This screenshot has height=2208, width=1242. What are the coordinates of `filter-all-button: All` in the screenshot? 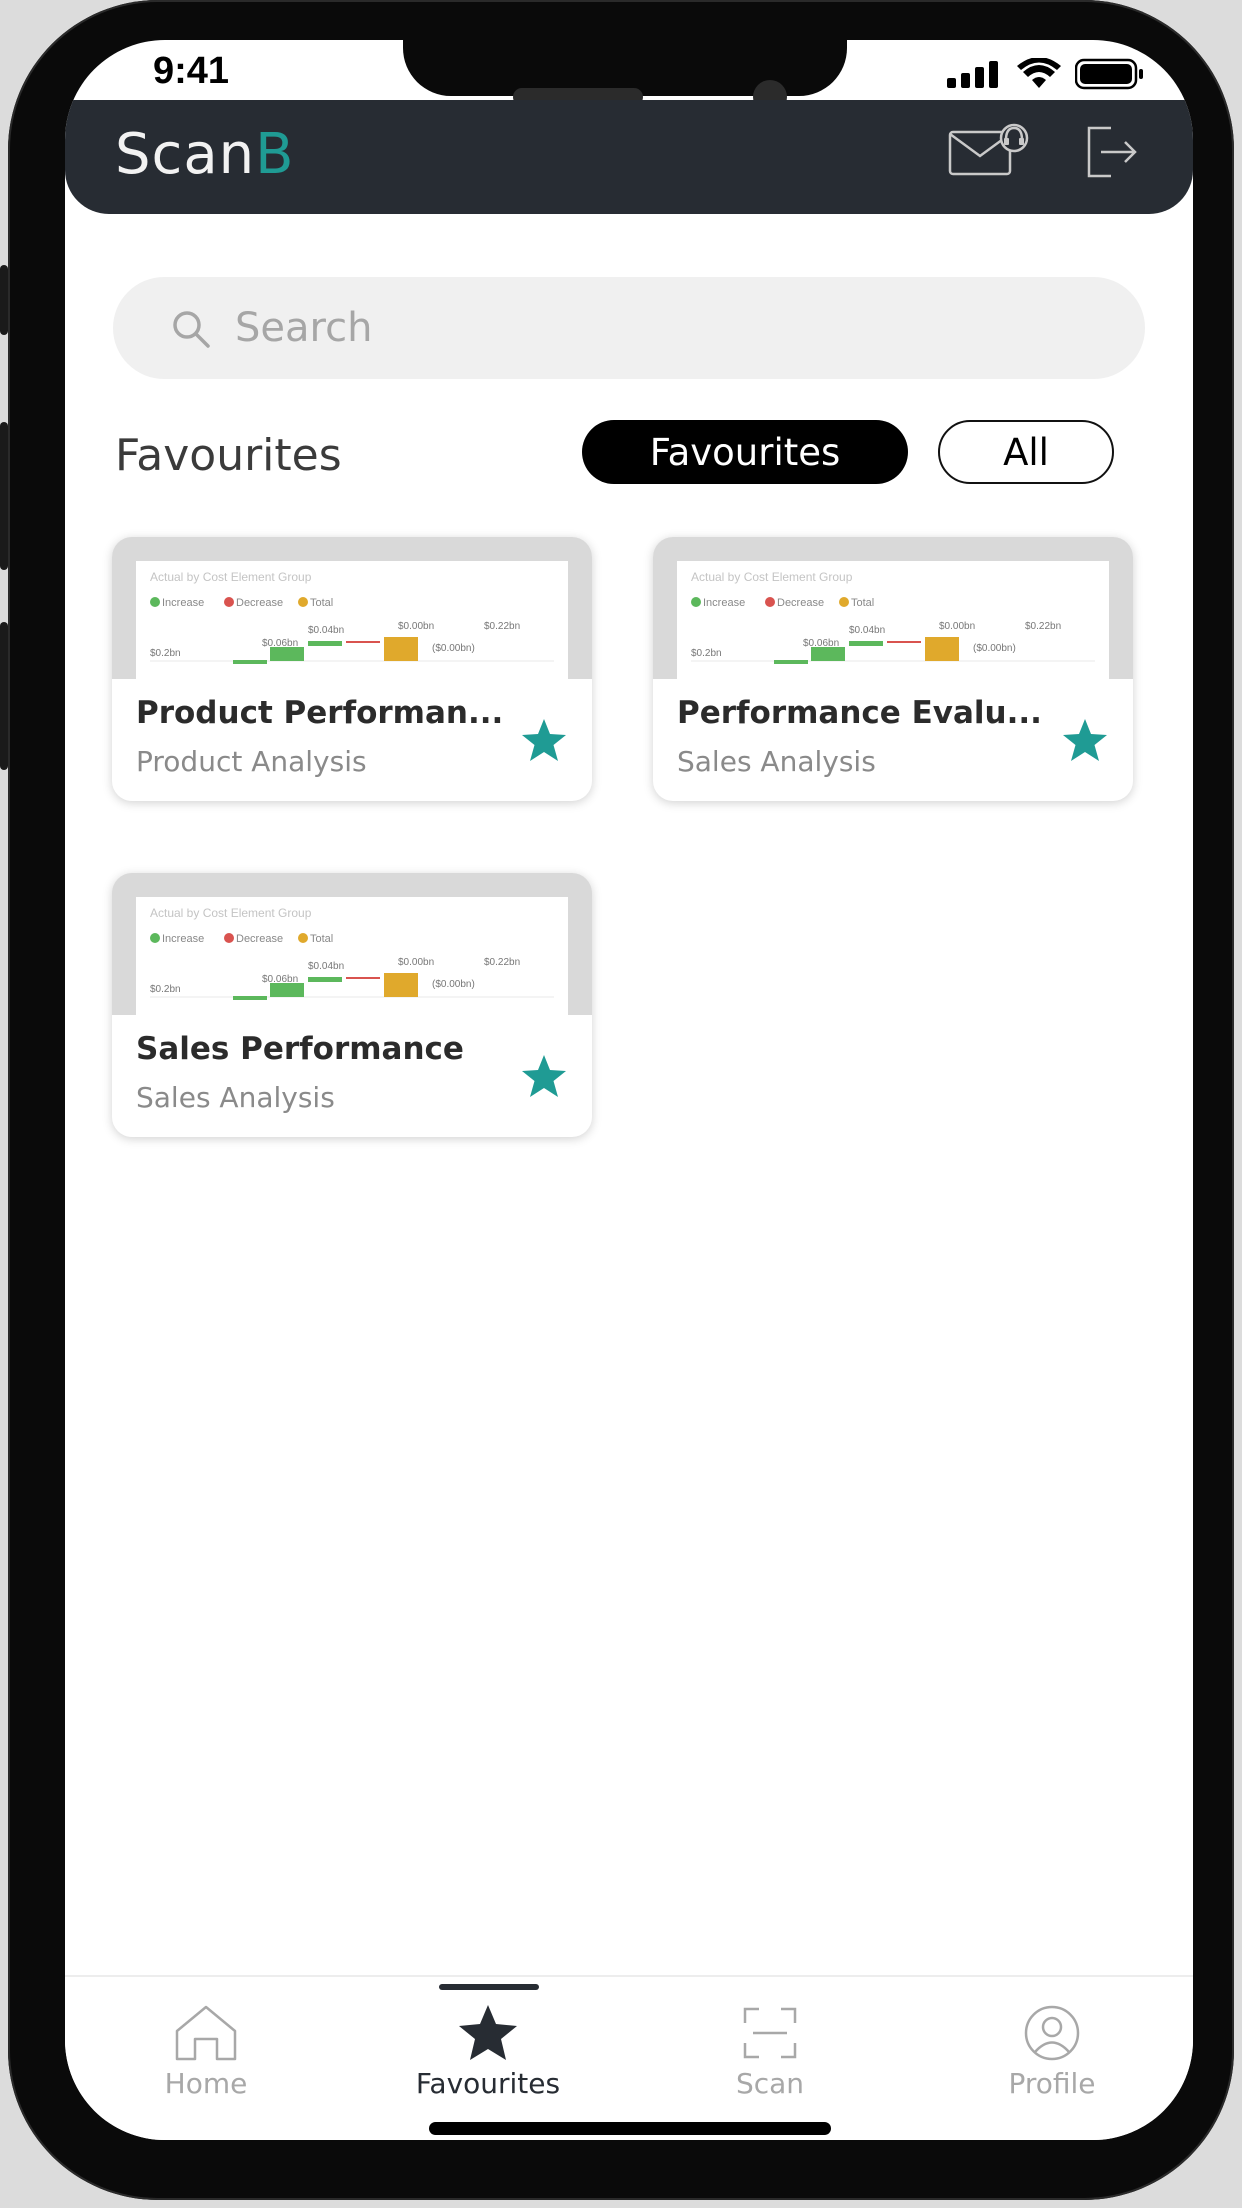 It's located at (1026, 452).